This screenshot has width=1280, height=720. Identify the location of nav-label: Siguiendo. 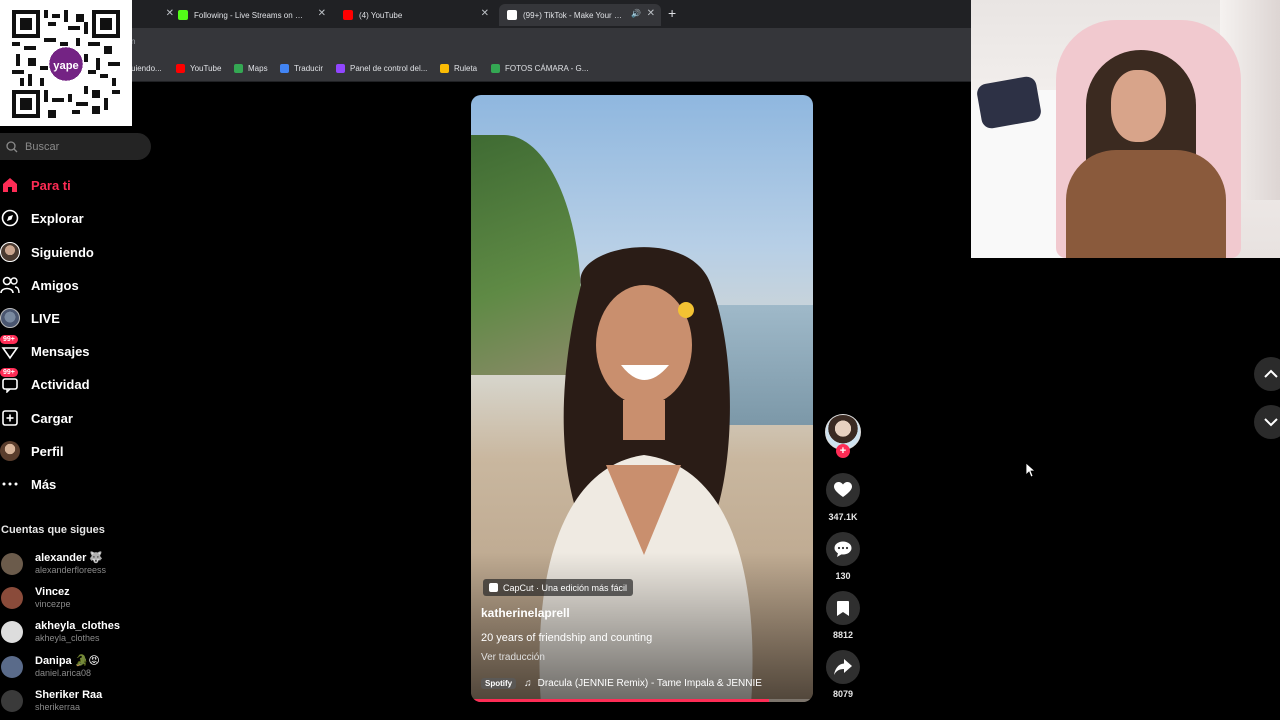
(62, 252).